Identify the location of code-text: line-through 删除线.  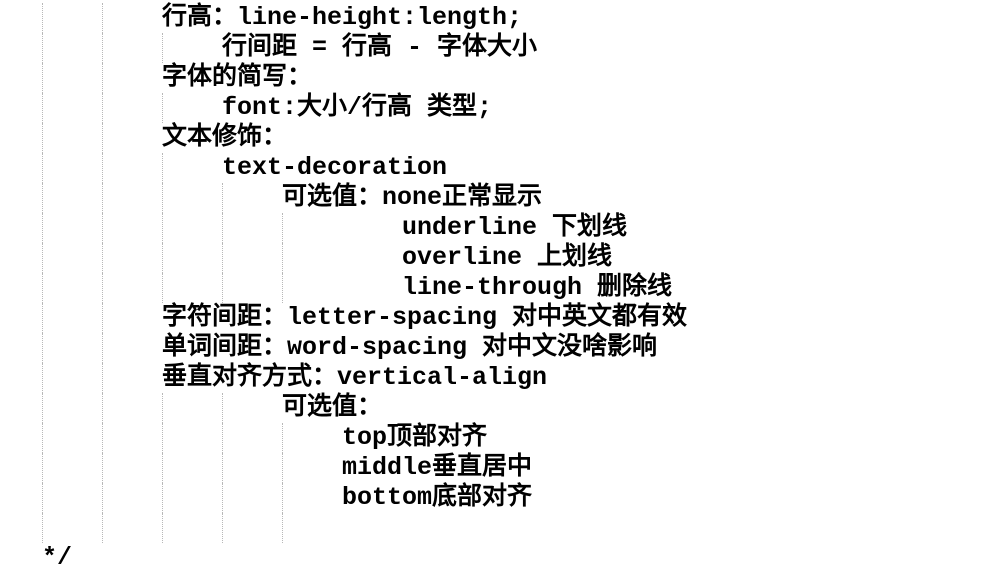
(537, 287).